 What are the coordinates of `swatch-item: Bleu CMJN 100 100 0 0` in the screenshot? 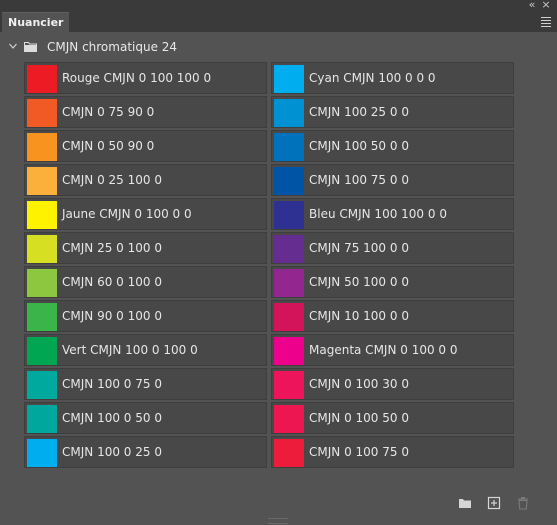 It's located at (392, 214).